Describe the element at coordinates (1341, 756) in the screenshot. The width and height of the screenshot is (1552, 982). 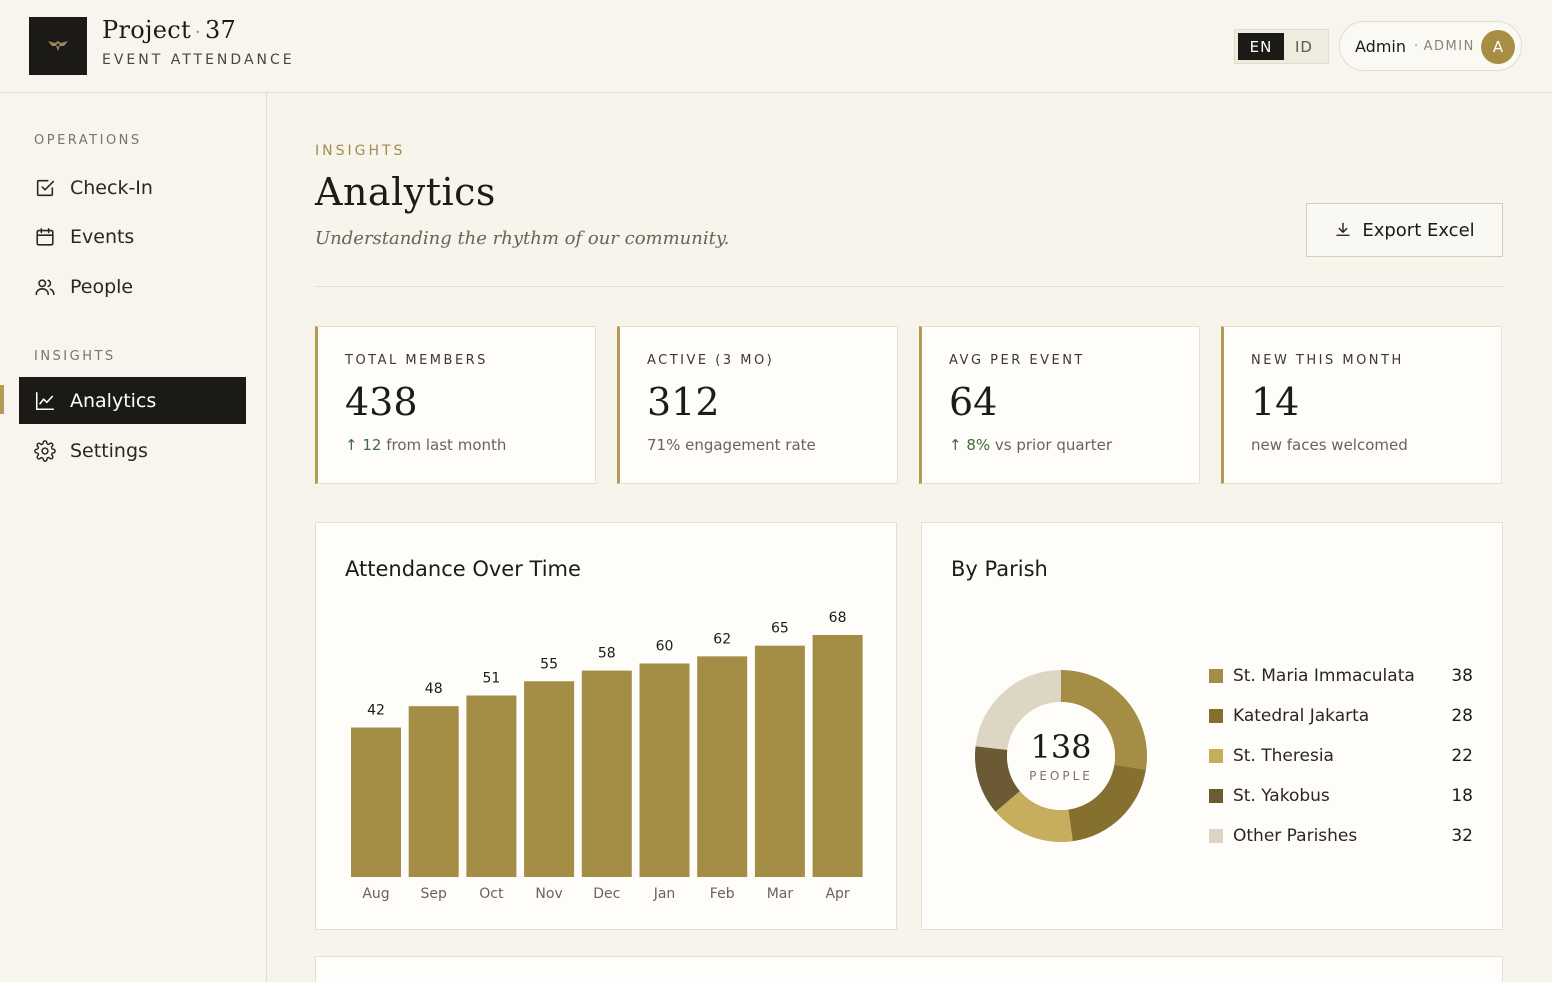
I see `legend-item: St. Theresia 22` at that location.